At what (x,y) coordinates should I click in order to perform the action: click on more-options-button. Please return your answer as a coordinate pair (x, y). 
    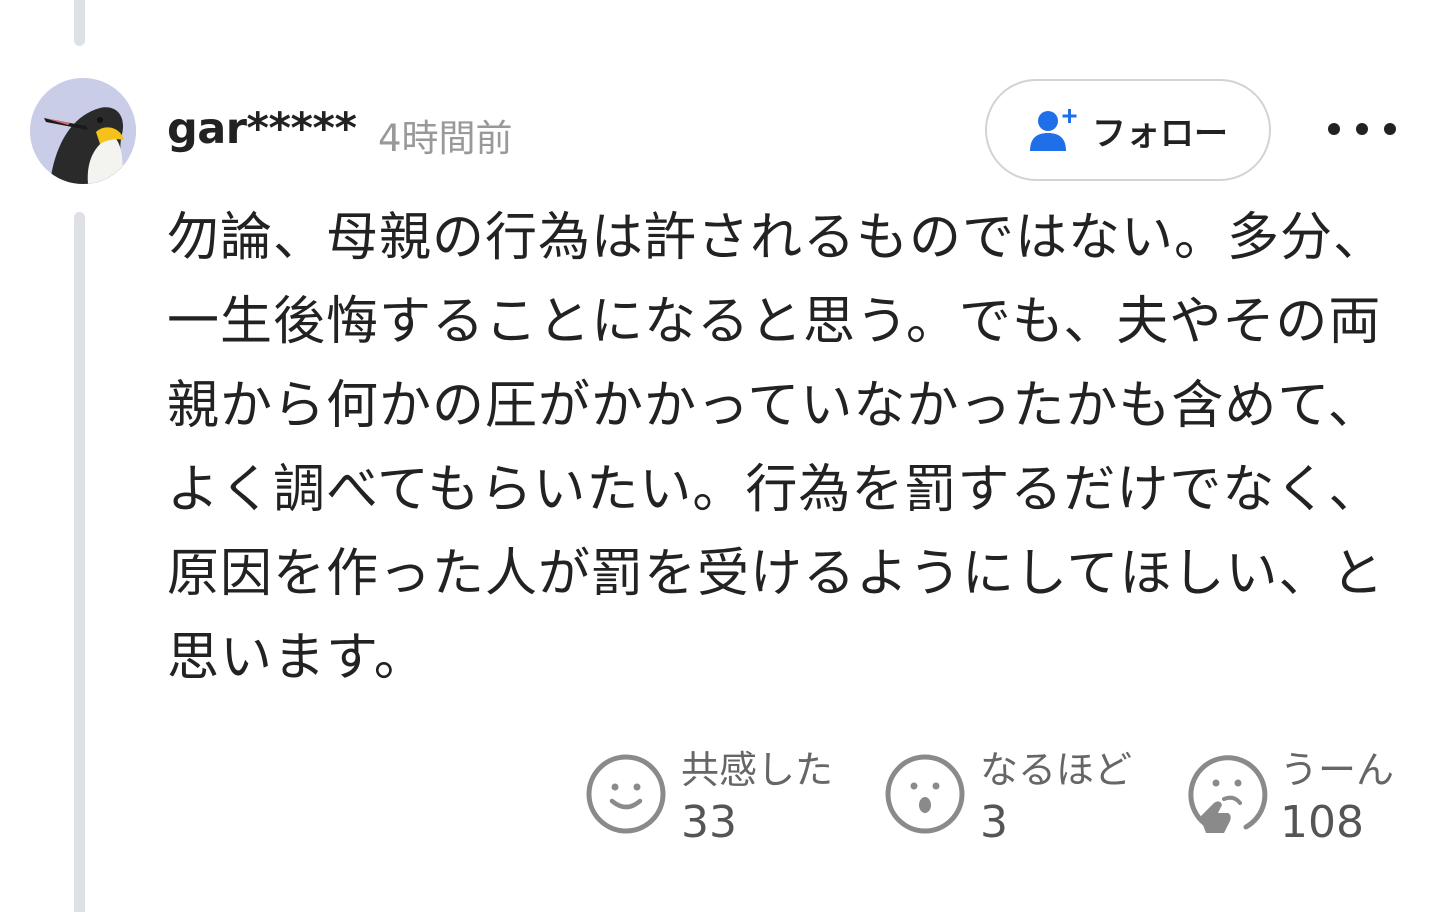
    Looking at the image, I should click on (1362, 129).